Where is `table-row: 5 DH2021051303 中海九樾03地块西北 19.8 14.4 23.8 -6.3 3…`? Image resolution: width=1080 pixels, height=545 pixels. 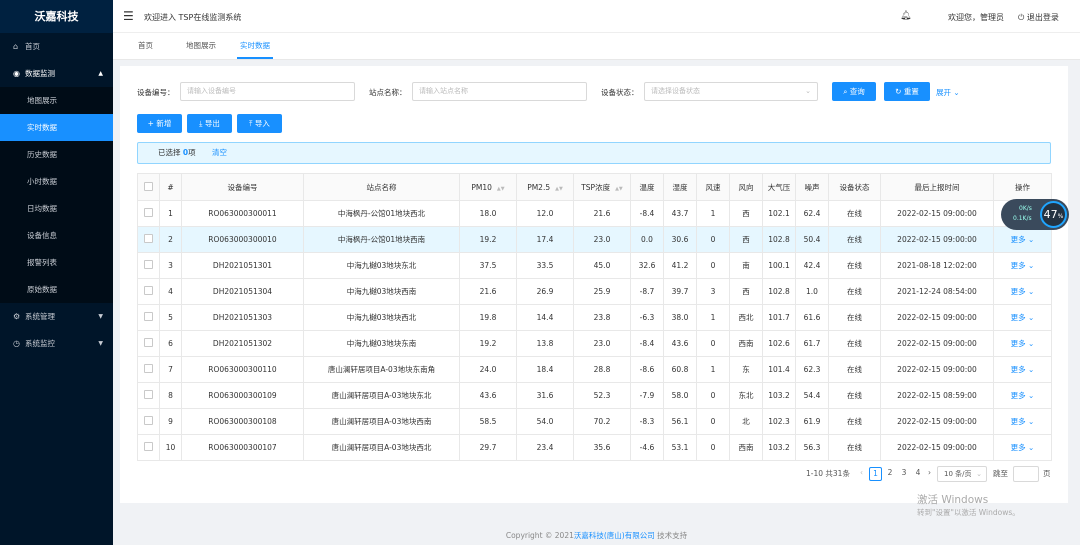 table-row: 5 DH2021051303 中海九樾03地块西北 19.8 14.4 23.8 -6.3 3… is located at coordinates (594, 317).